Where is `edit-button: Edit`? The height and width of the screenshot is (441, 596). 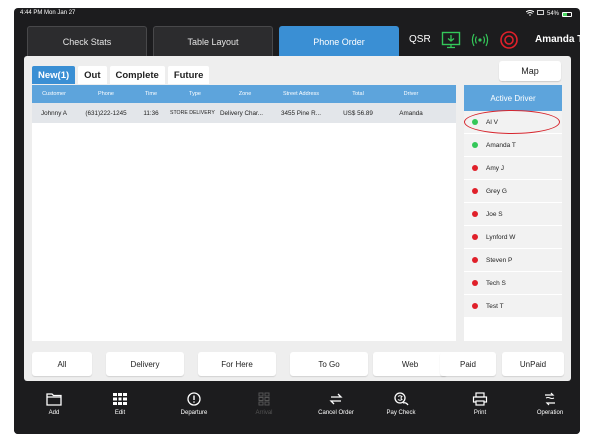 edit-button: Edit is located at coordinates (120, 410).